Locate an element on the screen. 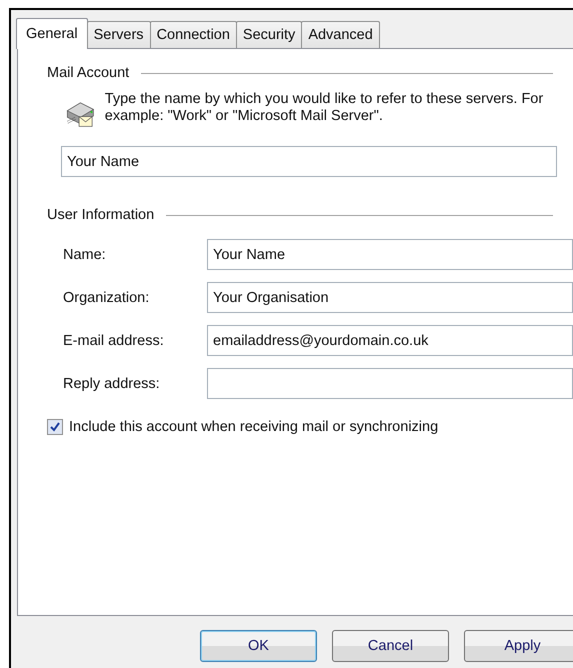  description-text: Type the name by which you would like to refer to these servers. For example: "Work" or "Microsoft Mail Server". is located at coordinates (324, 108).